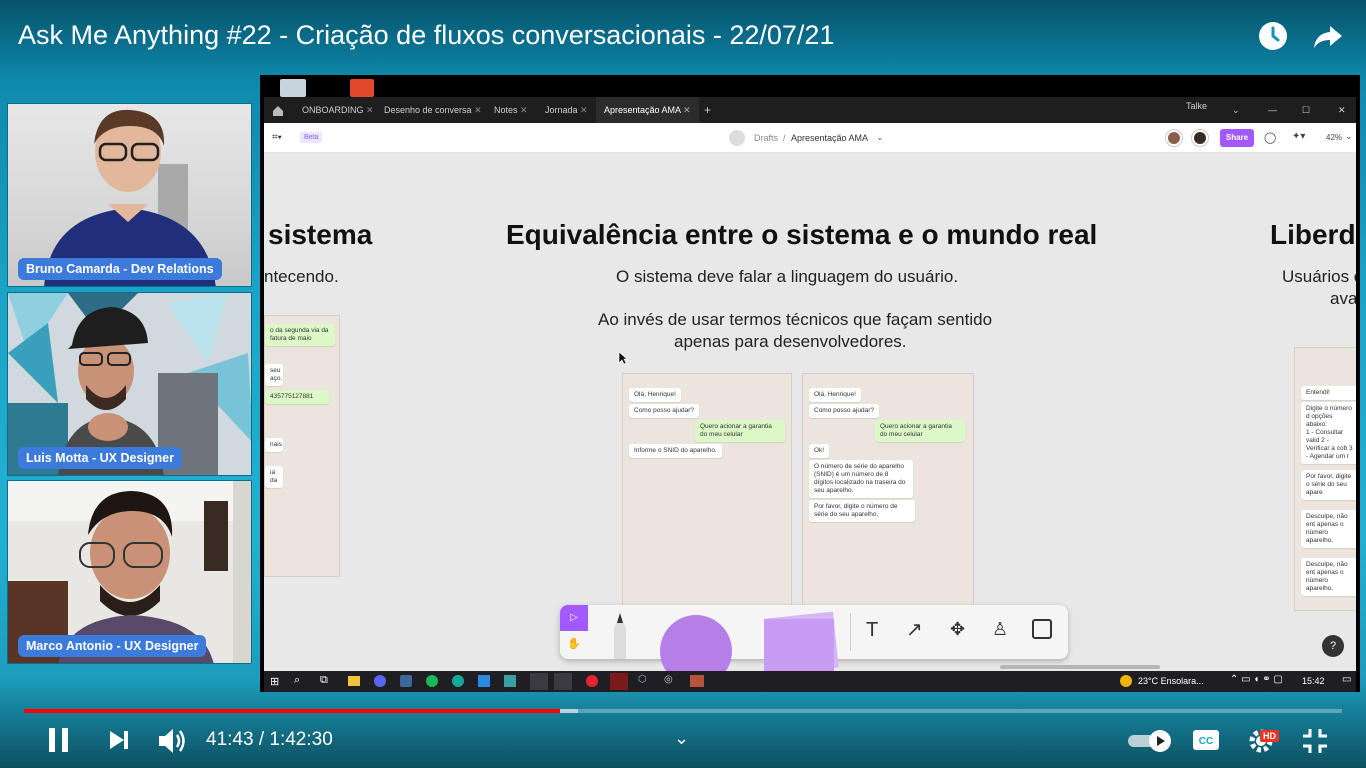  Describe the element at coordinates (1000, 629) in the screenshot. I see `stamp-tool-icon: ♙` at that location.